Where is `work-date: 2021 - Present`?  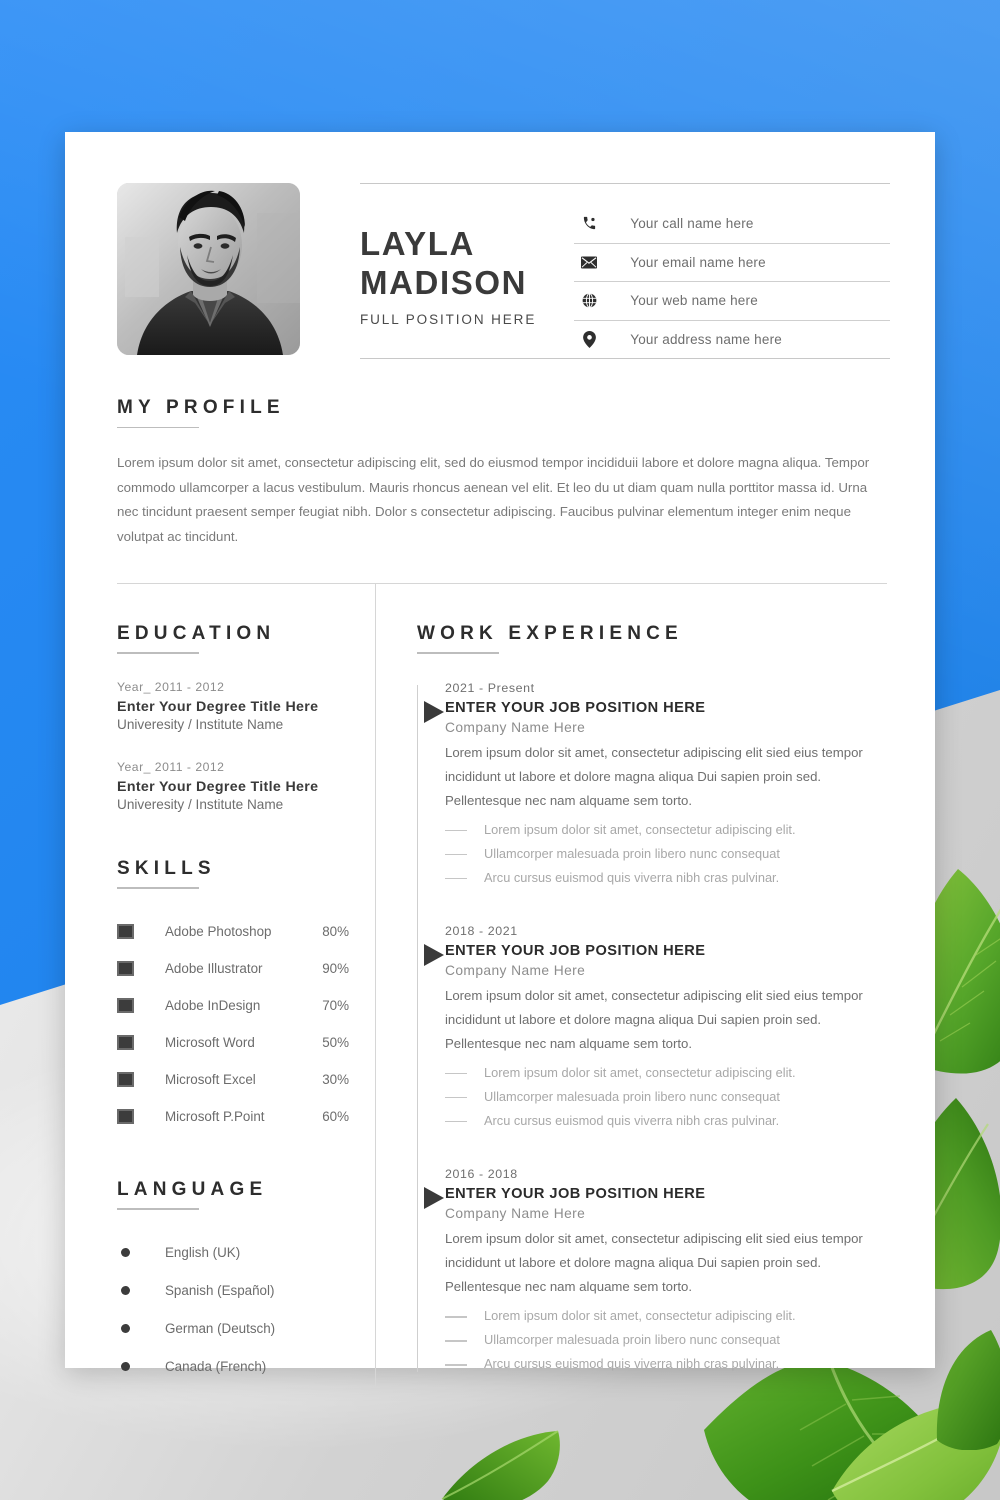 work-date: 2021 - Present is located at coordinates (490, 687).